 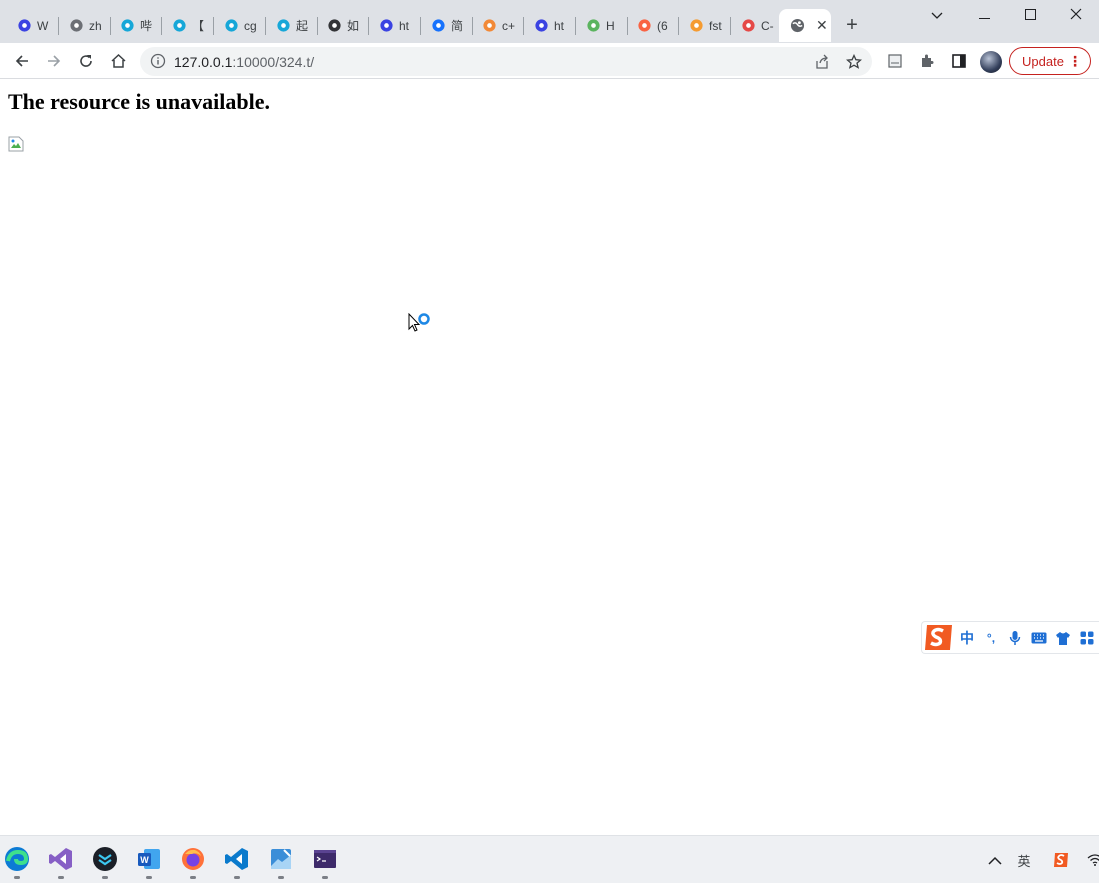 I want to click on tab-10: ht, so click(x=548, y=25).